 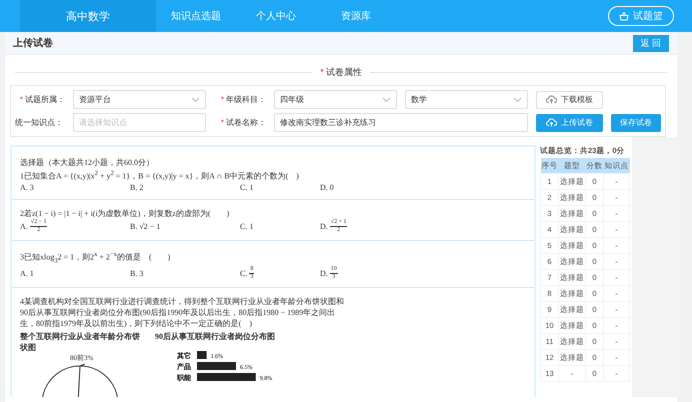 I want to click on nav-link: 个人中心, so click(x=276, y=16).